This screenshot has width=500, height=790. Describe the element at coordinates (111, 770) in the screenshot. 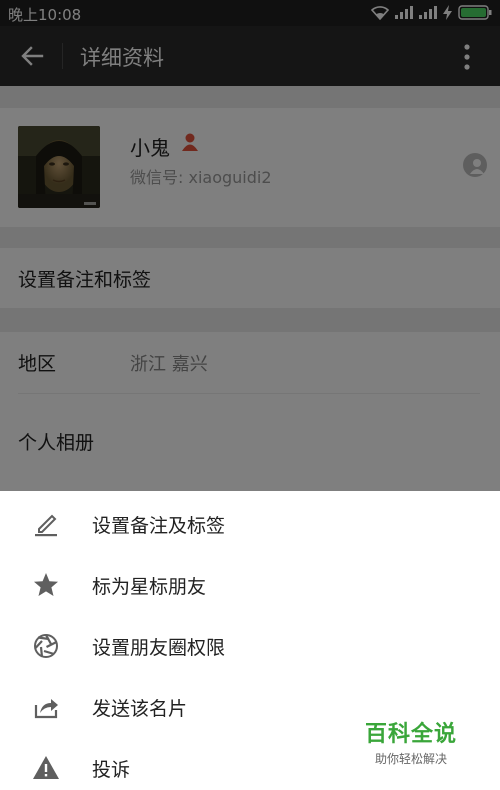

I see `menu-item-label: 投诉` at that location.